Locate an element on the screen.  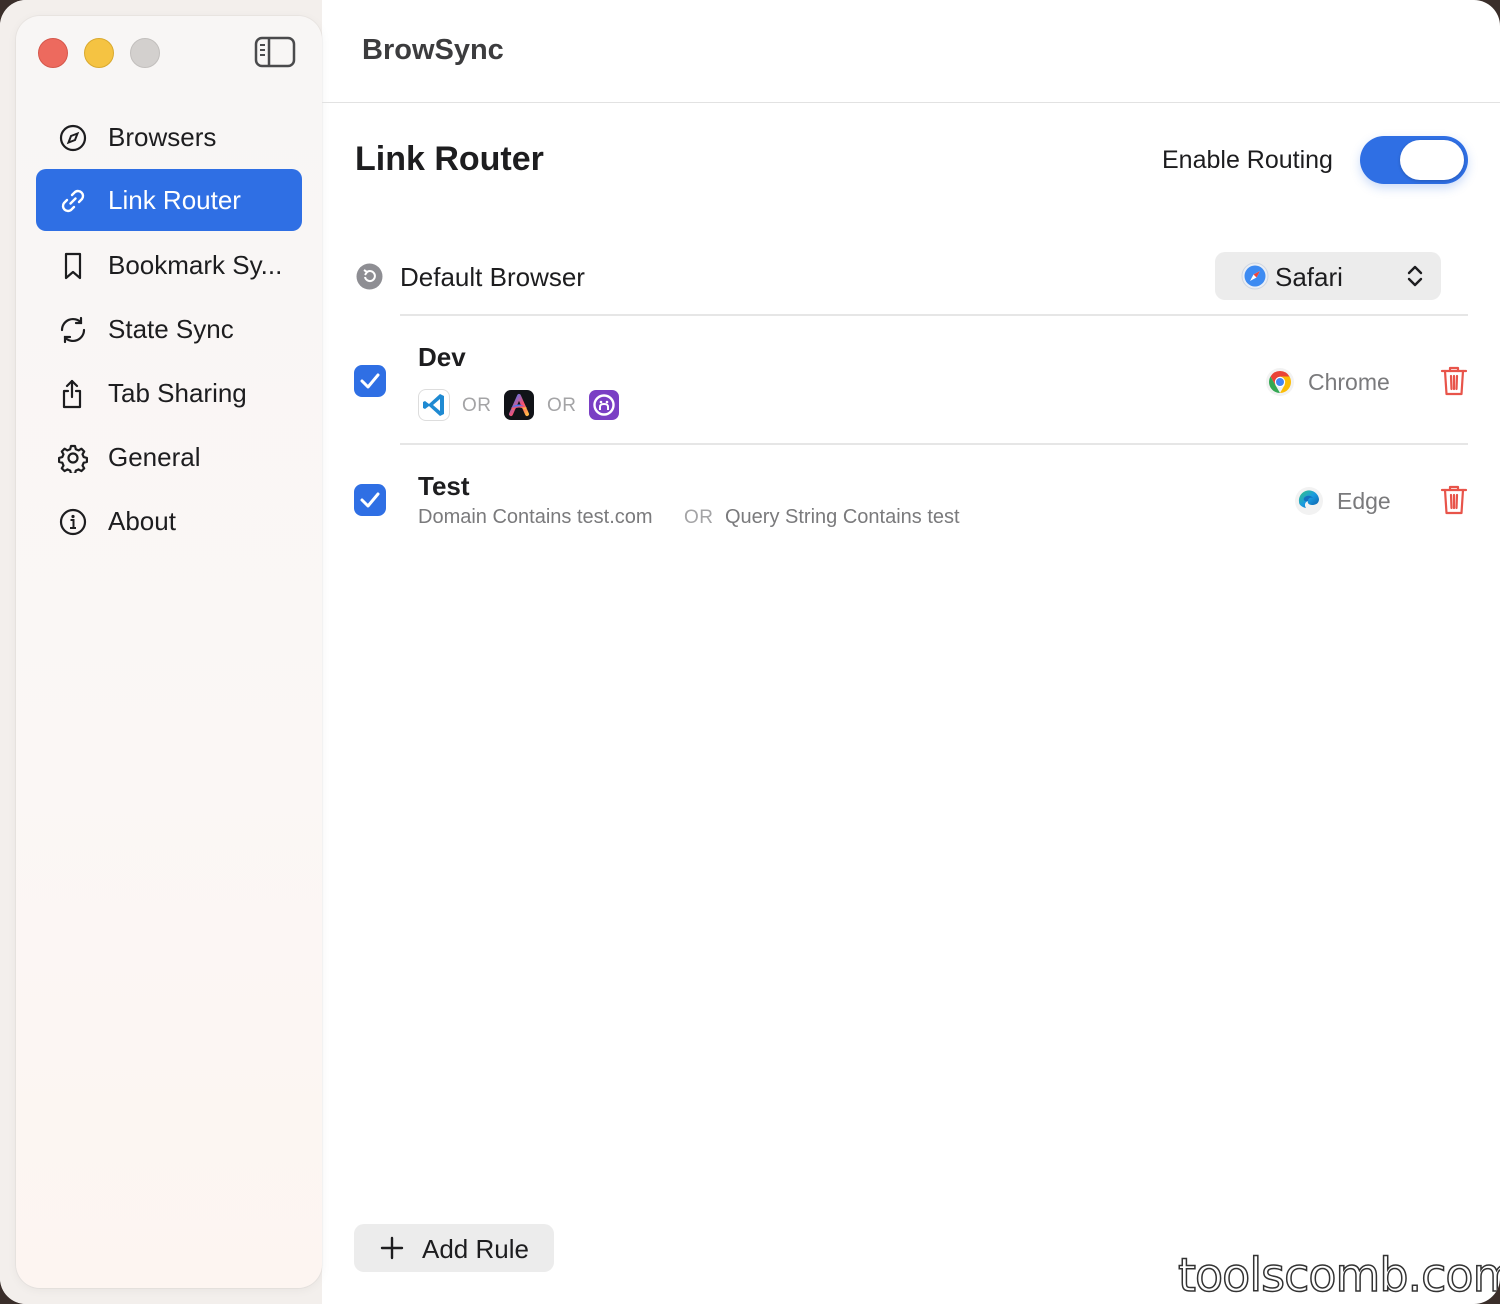
toggle-knob is located at coordinates (1432, 160).